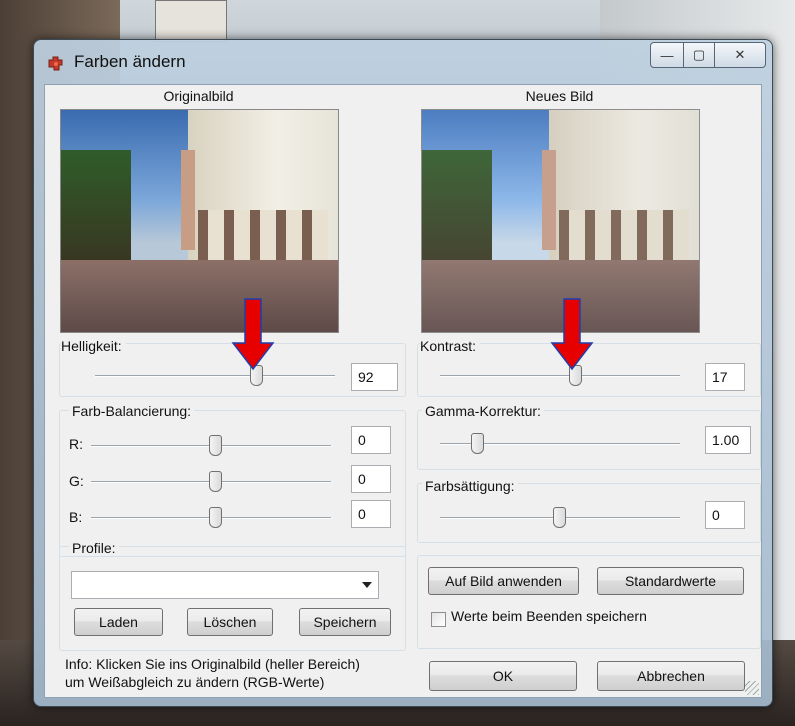 The image size is (795, 726). I want to click on green-slider-thumb, so click(215, 481).